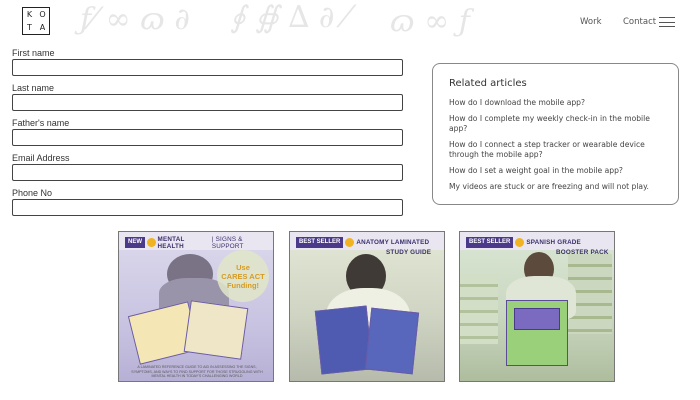 The width and height of the screenshot is (700, 400). I want to click on fathers-name-field: Father's name, so click(207, 131).